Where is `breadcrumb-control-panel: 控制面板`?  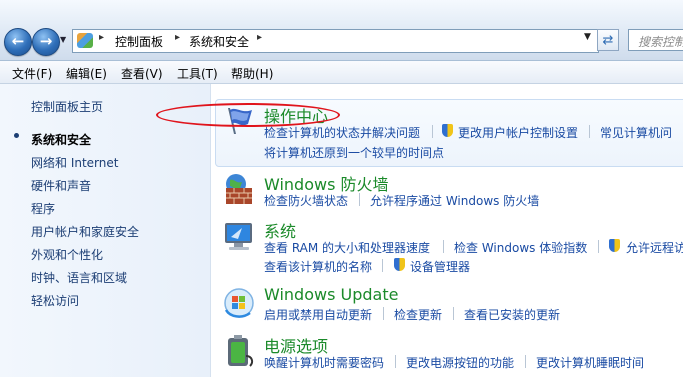
breadcrumb-control-panel: 控制面板 is located at coordinates (139, 41).